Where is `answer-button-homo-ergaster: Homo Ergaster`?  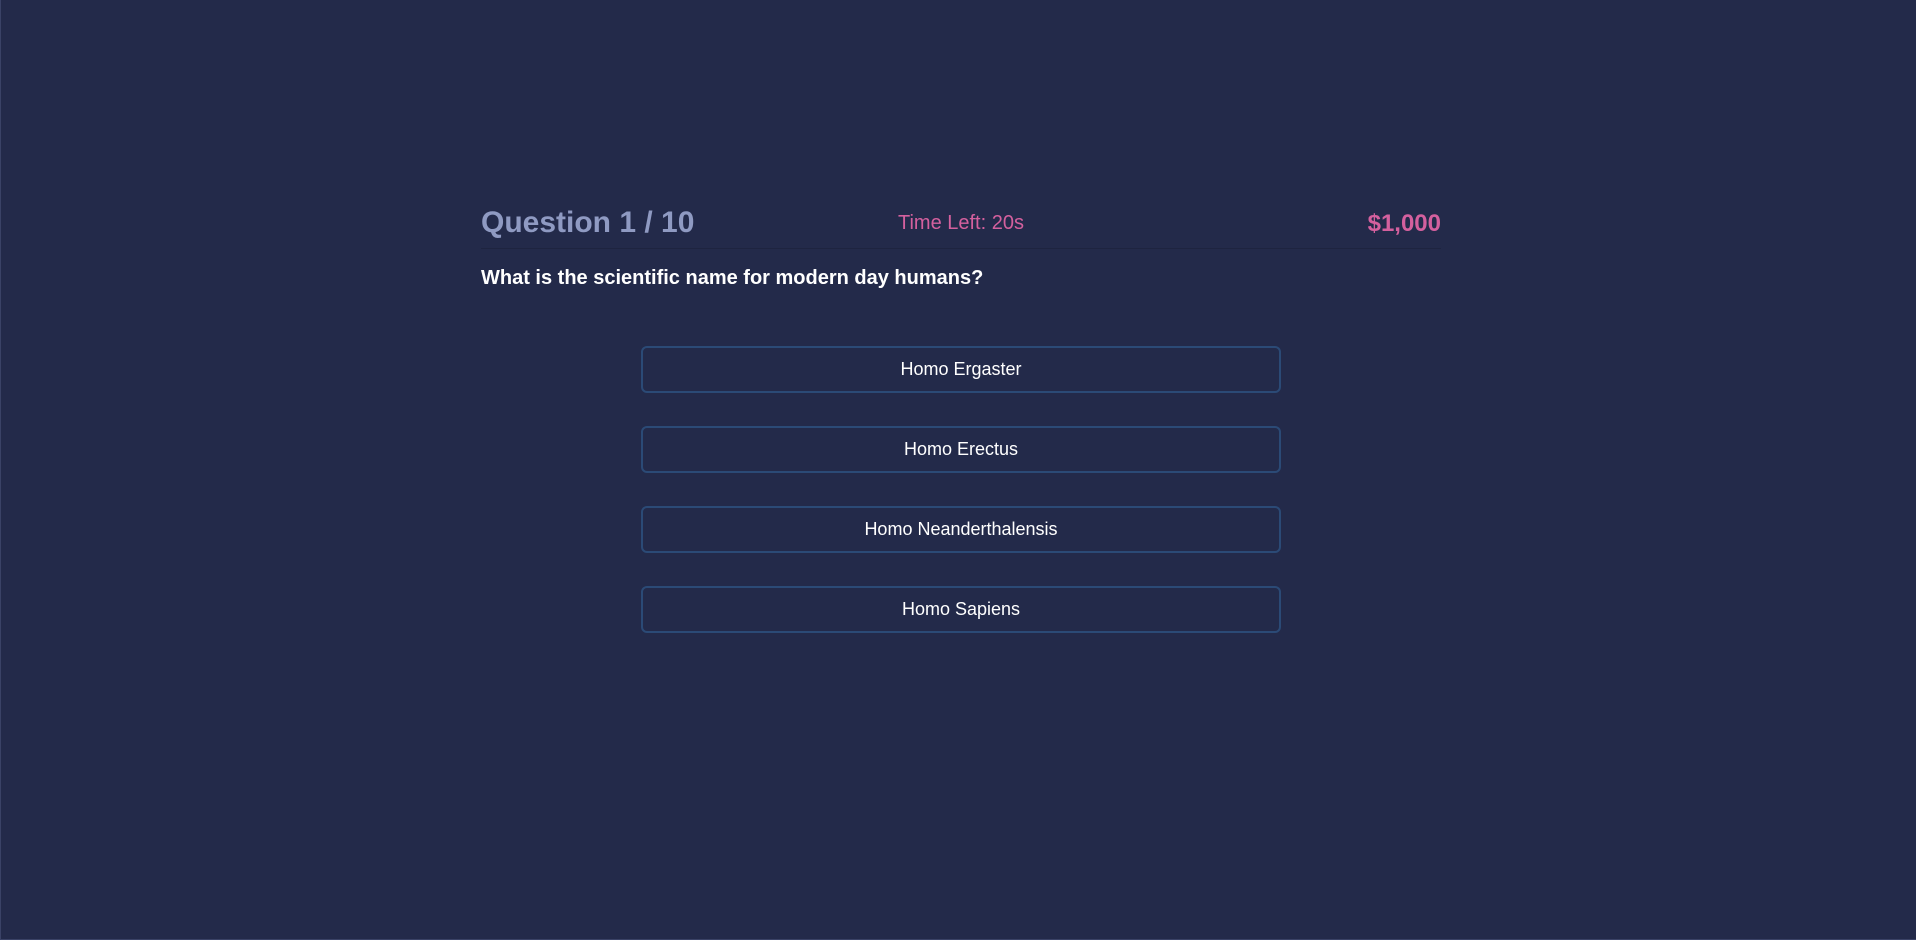 answer-button-homo-ergaster: Homo Ergaster is located at coordinates (961, 369).